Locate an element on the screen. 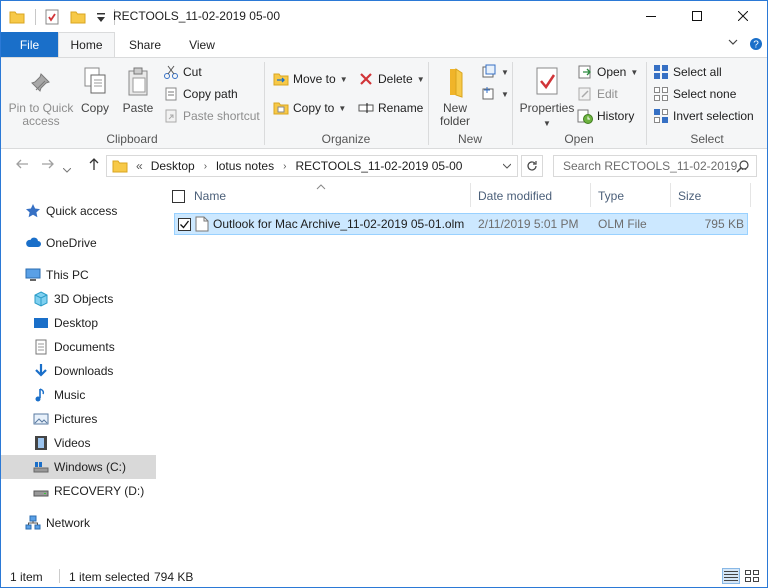  search-icon is located at coordinates (743, 167).